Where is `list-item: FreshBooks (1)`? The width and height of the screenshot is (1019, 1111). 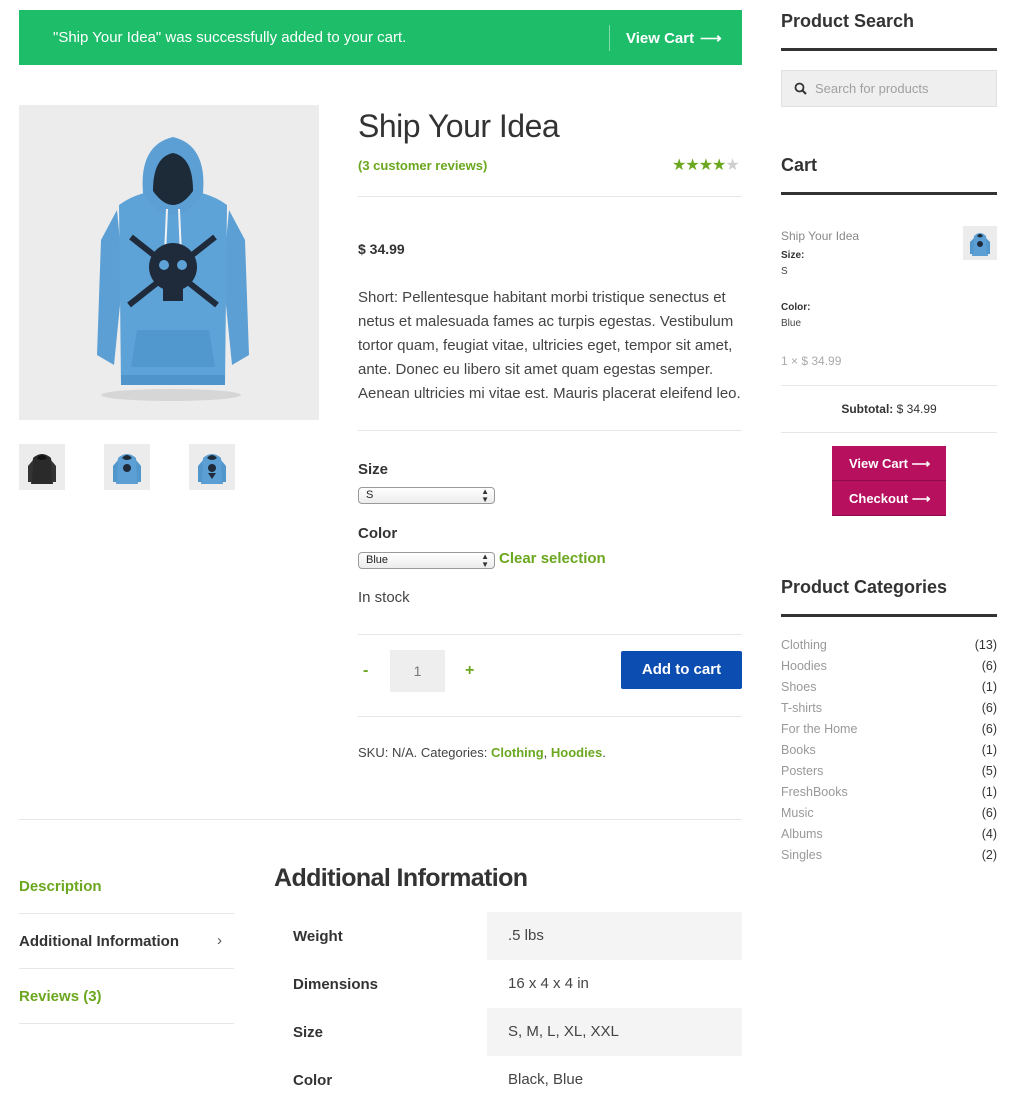 list-item: FreshBooks (1) is located at coordinates (889, 795).